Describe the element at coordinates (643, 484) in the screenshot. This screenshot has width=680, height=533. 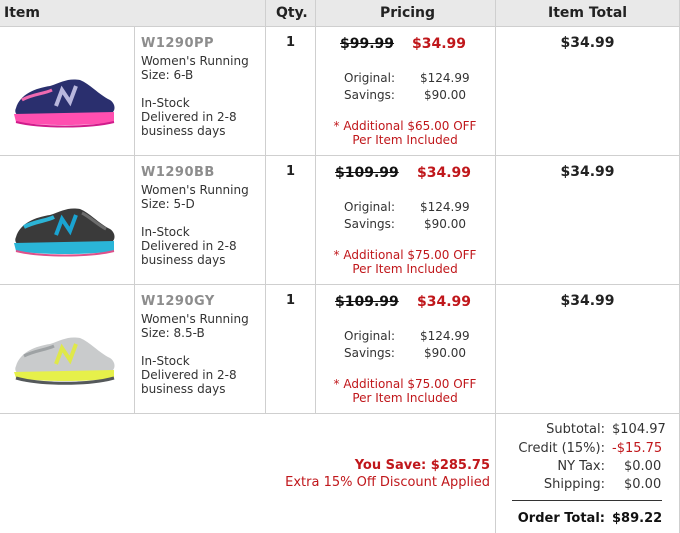
I see `shipping-value: $0.00` at that location.